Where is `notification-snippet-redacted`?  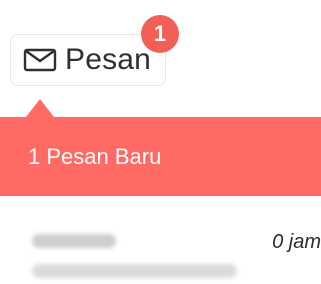 notification-snippet-redacted is located at coordinates (134, 271).